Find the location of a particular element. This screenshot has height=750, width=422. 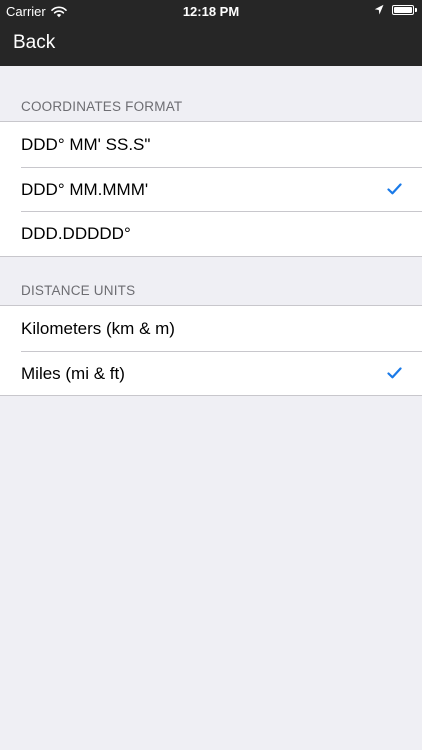

coordinates-option-dd: DDD.DDDDD° is located at coordinates (211, 233).